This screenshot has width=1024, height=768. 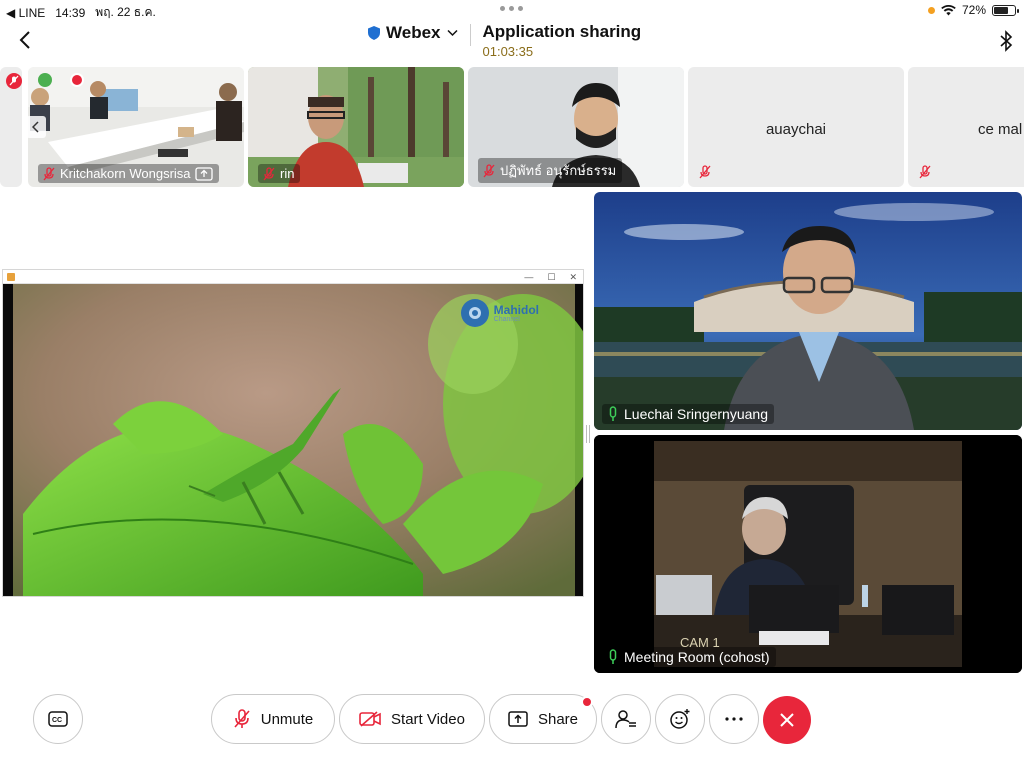 I want to click on start-video-button: Start Video, so click(x=412, y=719).